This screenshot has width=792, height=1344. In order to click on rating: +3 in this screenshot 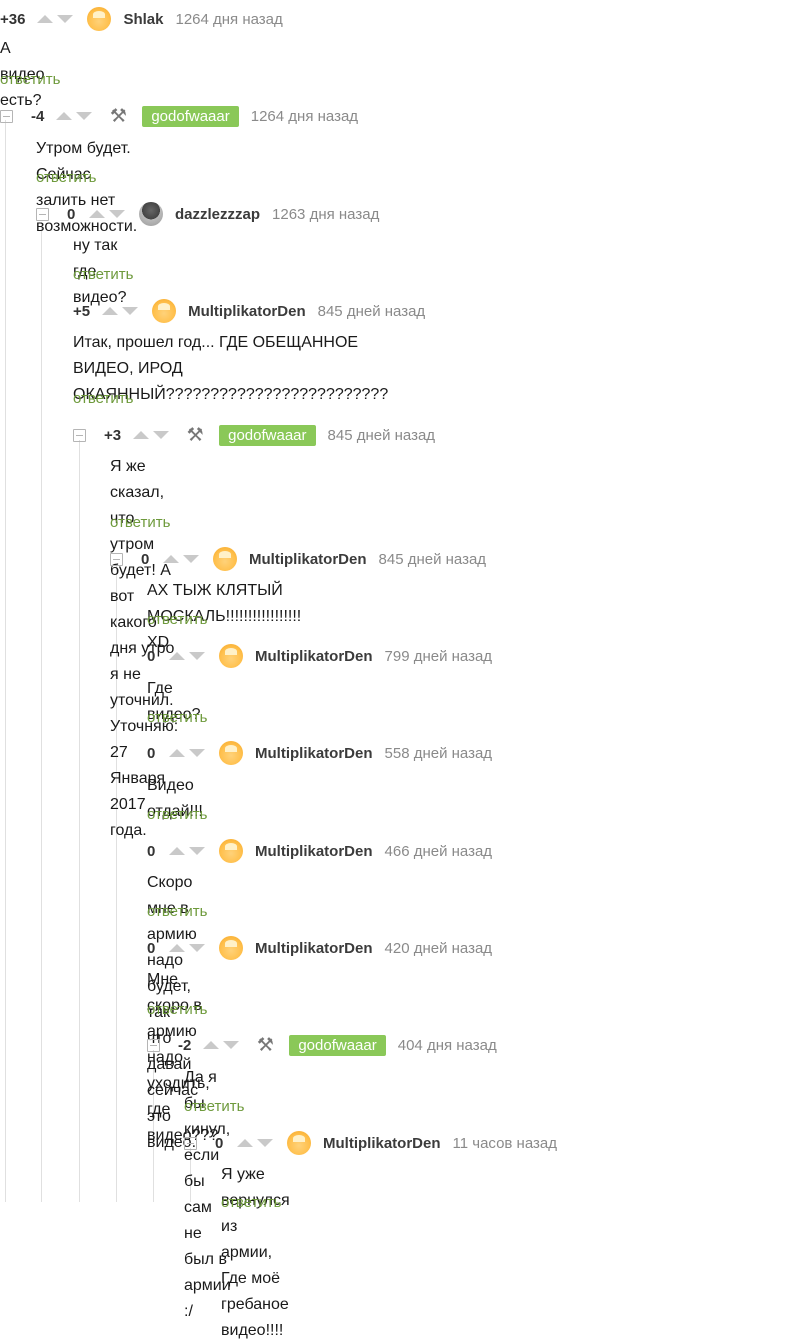, I will do `click(113, 435)`.